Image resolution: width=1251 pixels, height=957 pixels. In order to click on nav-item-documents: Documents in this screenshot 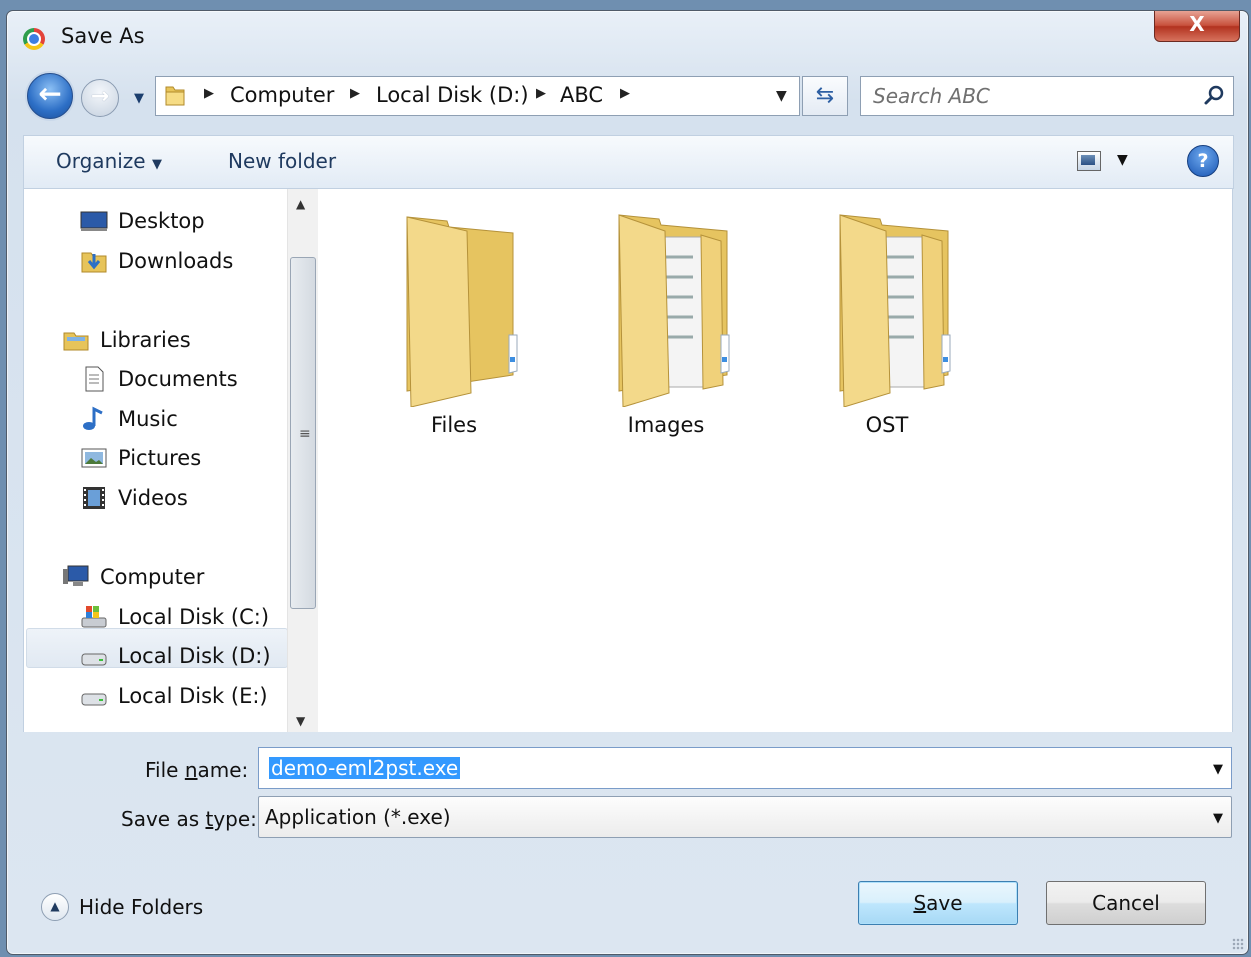, I will do `click(159, 379)`.